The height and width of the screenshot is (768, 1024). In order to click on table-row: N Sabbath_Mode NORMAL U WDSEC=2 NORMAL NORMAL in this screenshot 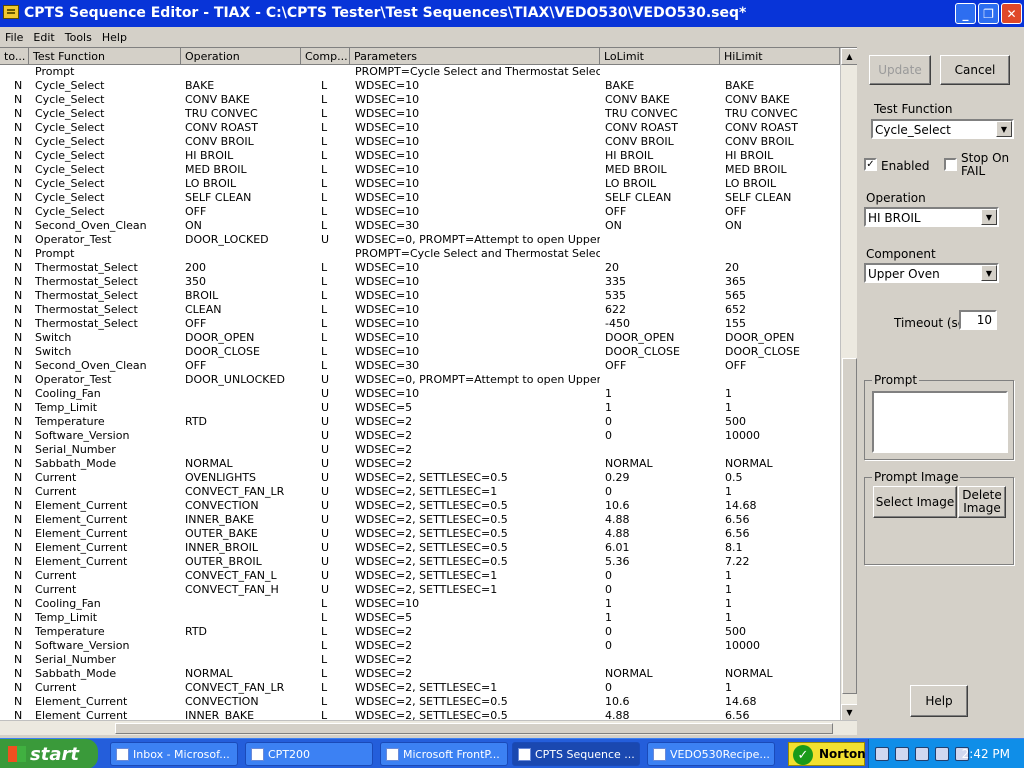, I will do `click(420, 464)`.